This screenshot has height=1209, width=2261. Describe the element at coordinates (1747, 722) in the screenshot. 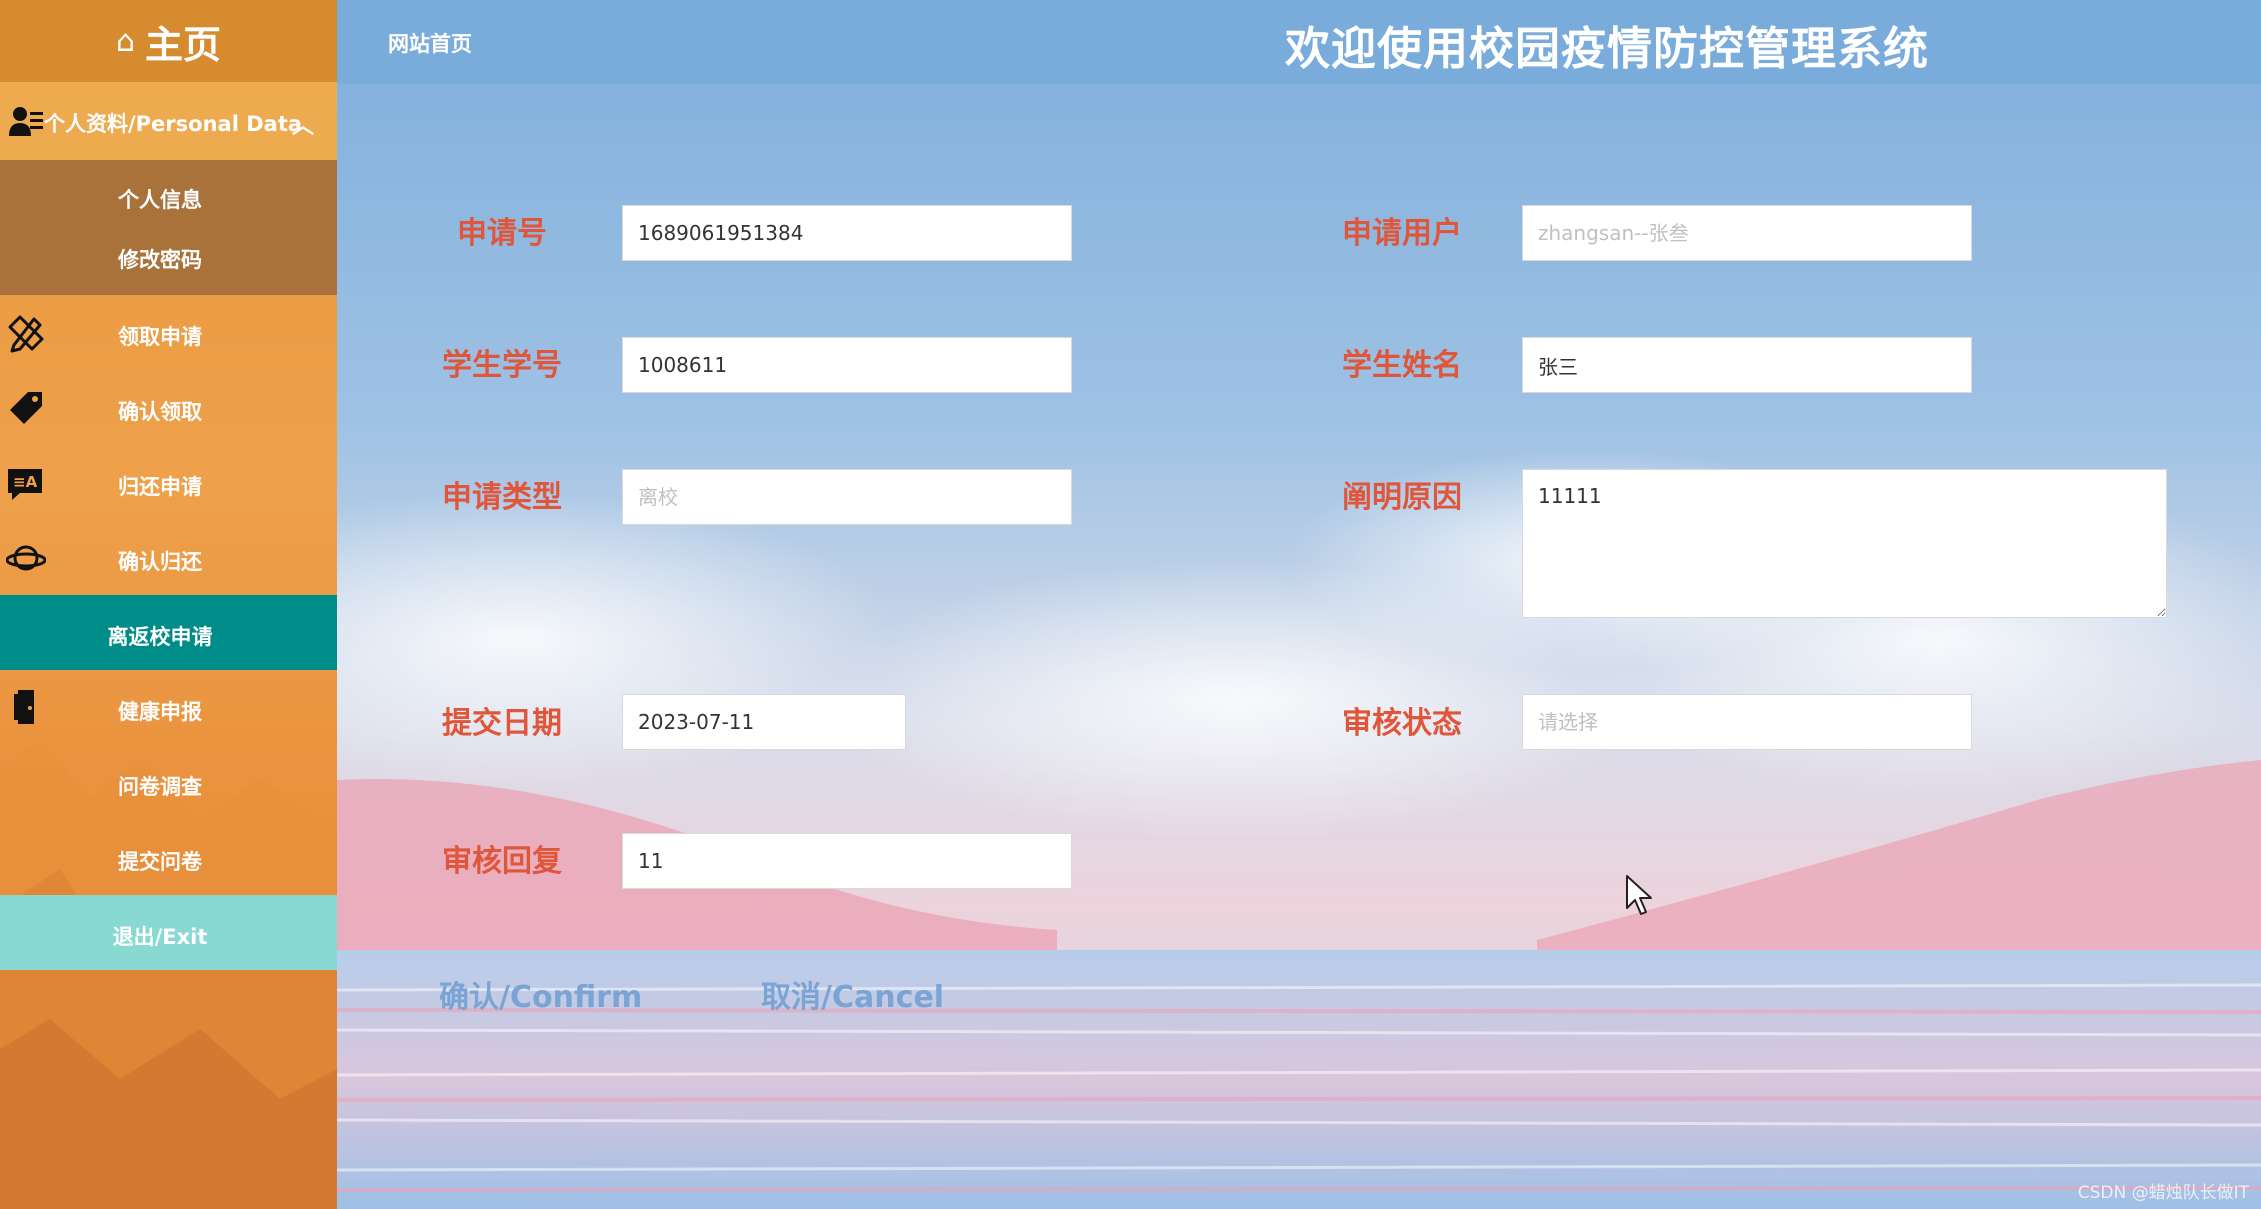

I see `review-status-select` at that location.